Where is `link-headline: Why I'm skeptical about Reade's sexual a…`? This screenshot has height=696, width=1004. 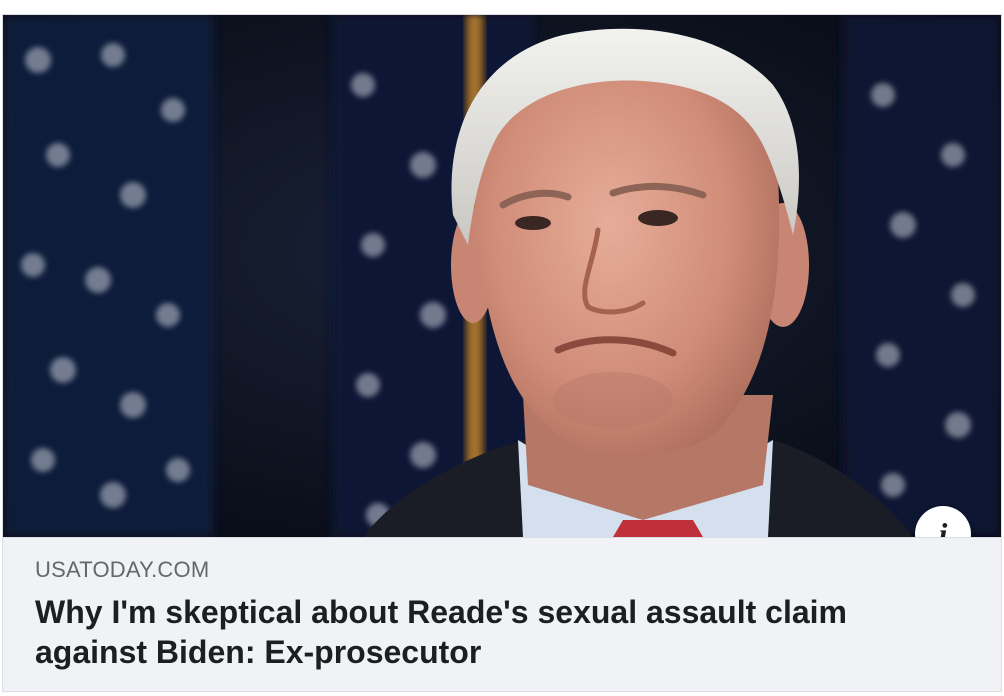
link-headline: Why I'm skeptical about Reade's sexual a… is located at coordinates (485, 632).